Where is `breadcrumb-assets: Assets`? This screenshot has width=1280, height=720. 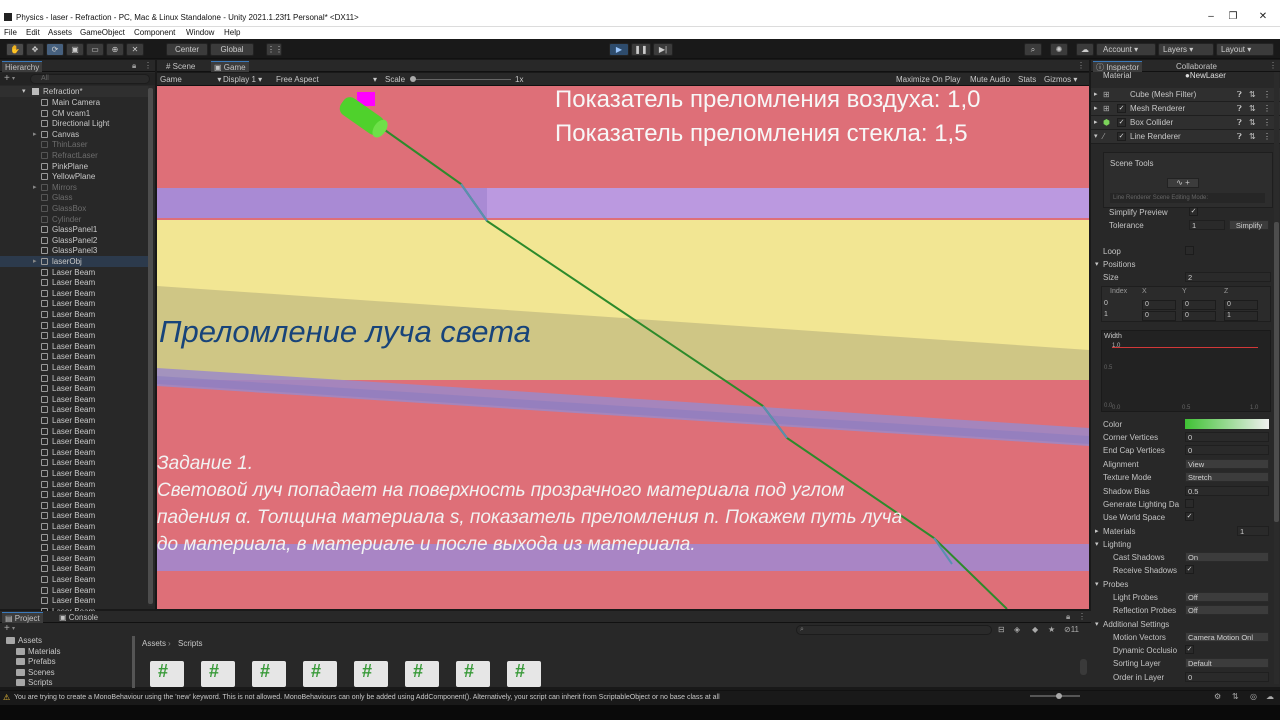
breadcrumb-assets: Assets is located at coordinates (154, 643).